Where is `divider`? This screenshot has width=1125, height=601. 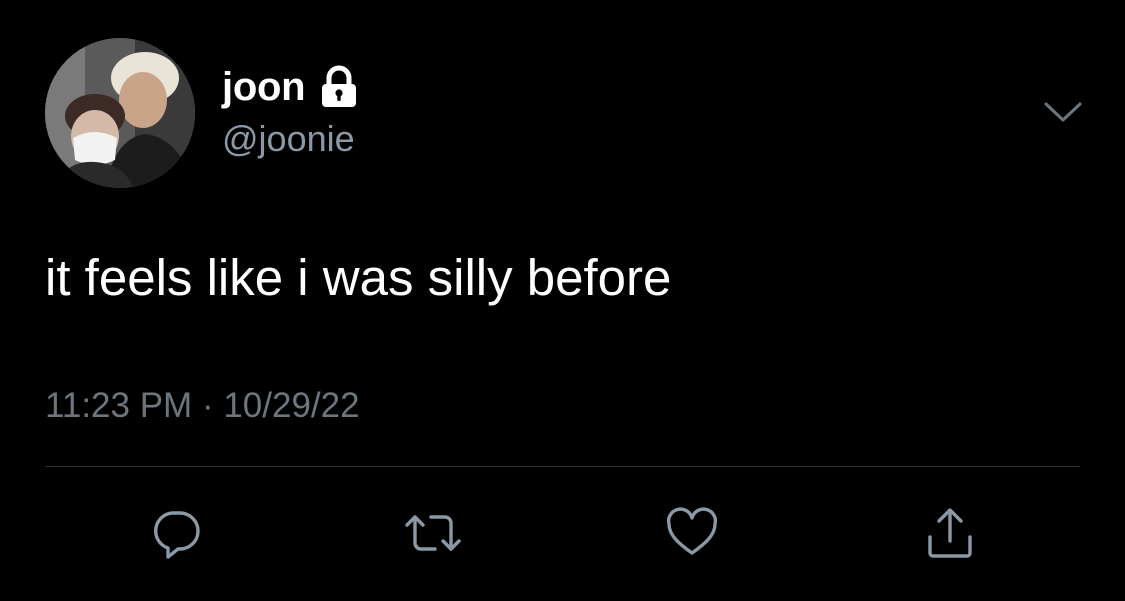
divider is located at coordinates (562, 466).